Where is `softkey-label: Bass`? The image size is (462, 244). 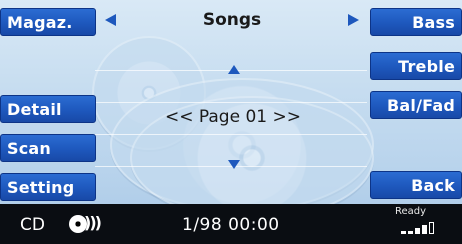
softkey-label: Bass is located at coordinates (433, 22).